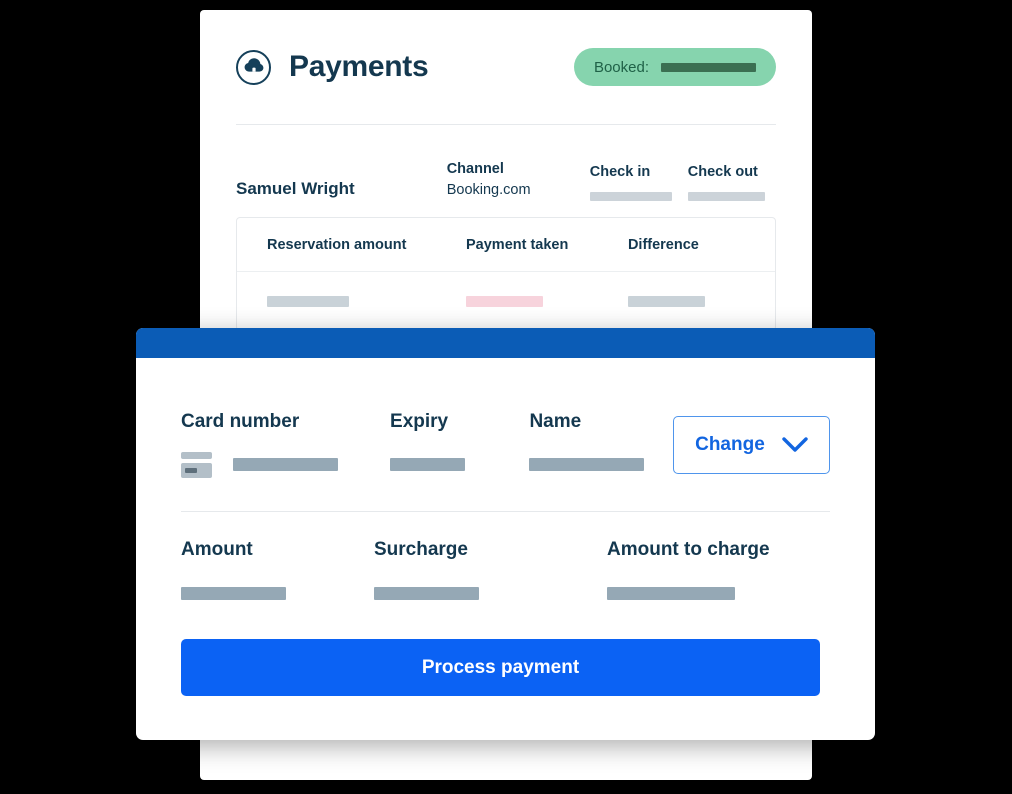  I want to click on field-name: Name, so click(600, 441).